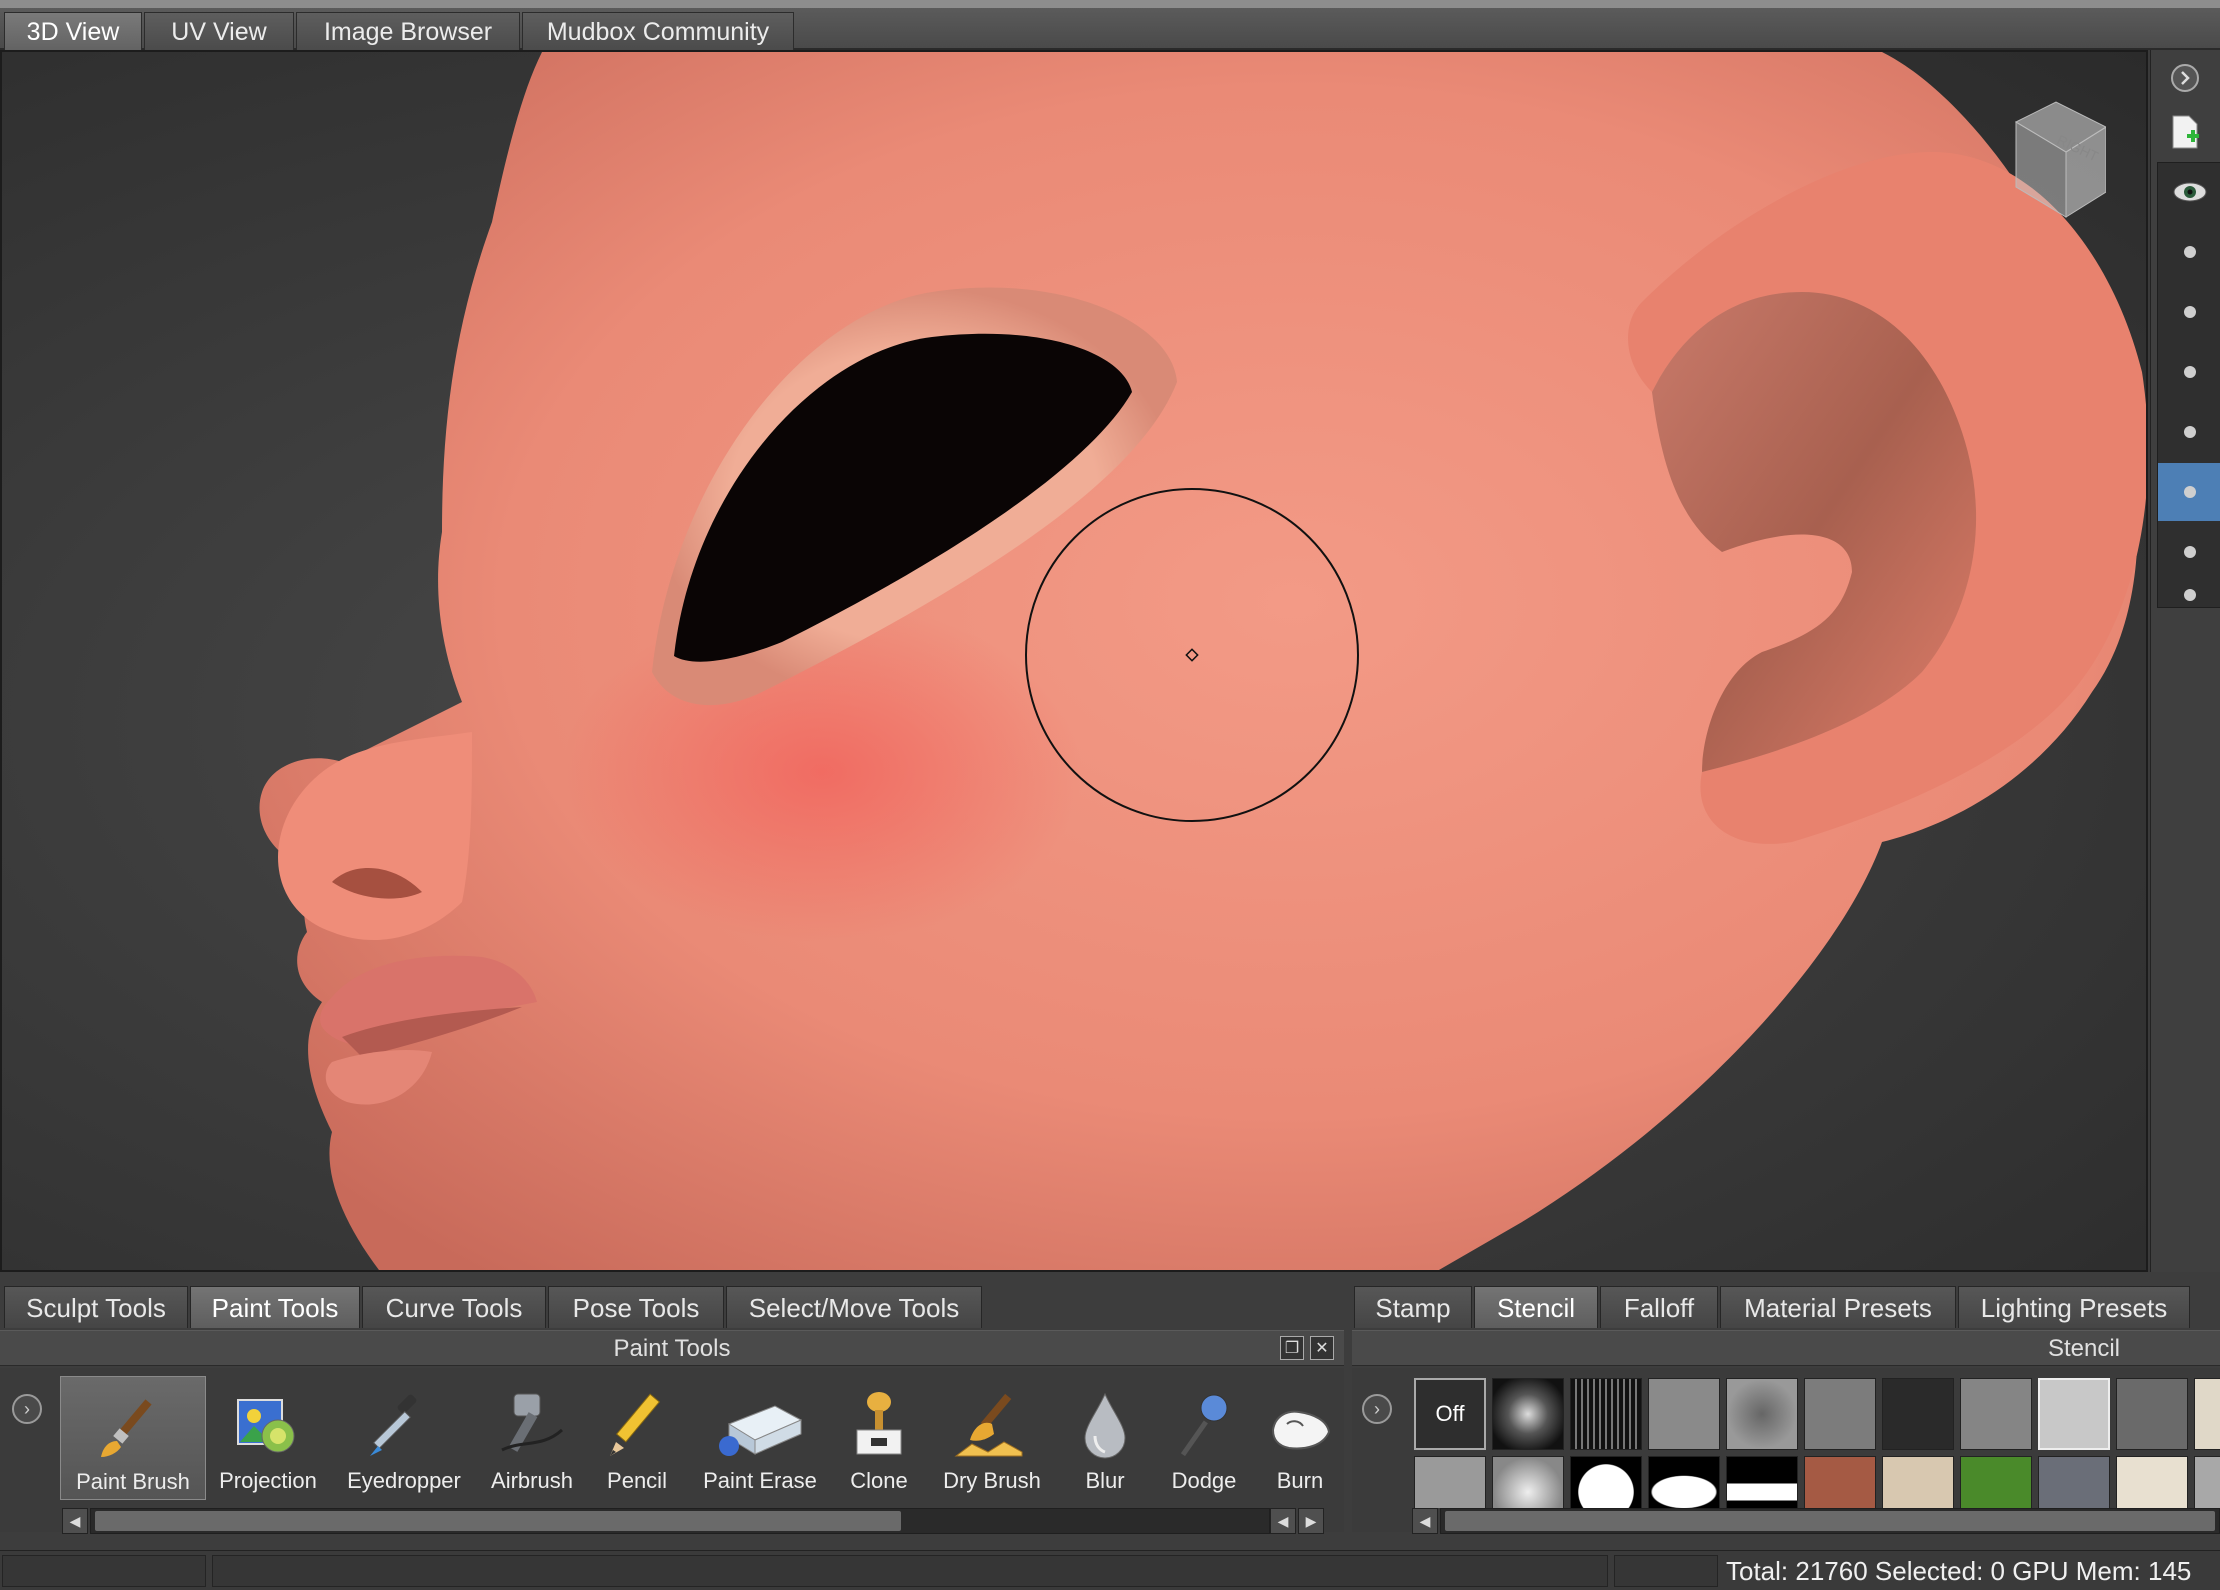 The image size is (2220, 1590). I want to click on burn-icon, so click(1301, 1430).